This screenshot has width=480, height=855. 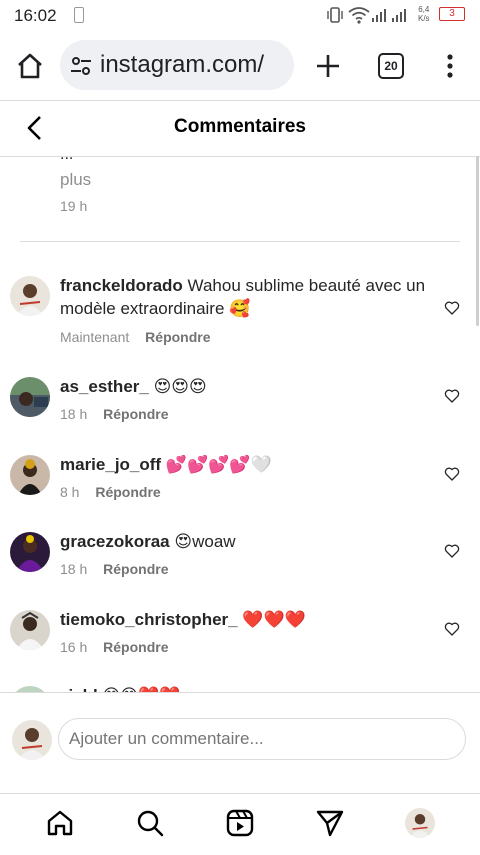 What do you see at coordinates (81, 66) in the screenshot?
I see `site-settings-icon` at bounding box center [81, 66].